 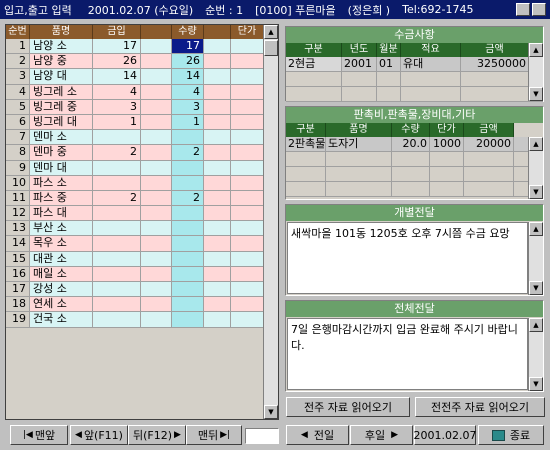 What do you see at coordinates (188, 106) in the screenshot?
I see `cell-qty: 3` at bounding box center [188, 106].